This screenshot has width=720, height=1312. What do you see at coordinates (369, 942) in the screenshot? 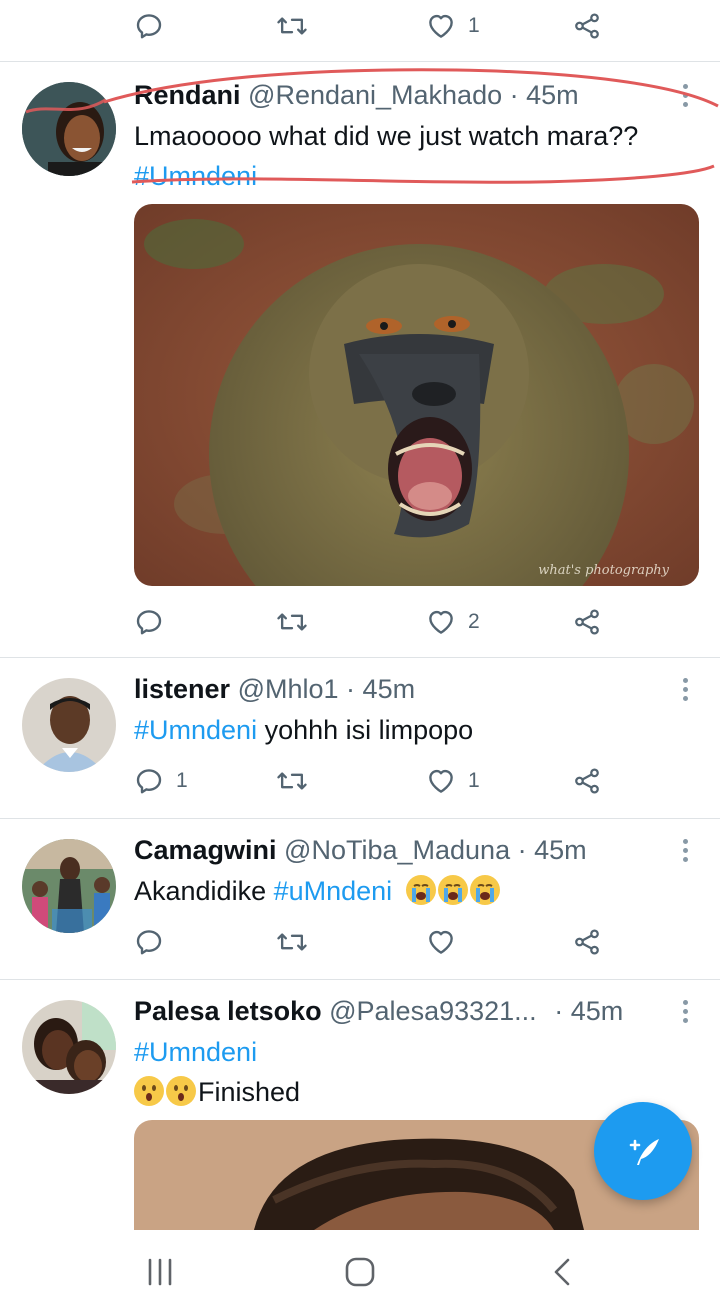
I see `tweet-actions` at bounding box center [369, 942].